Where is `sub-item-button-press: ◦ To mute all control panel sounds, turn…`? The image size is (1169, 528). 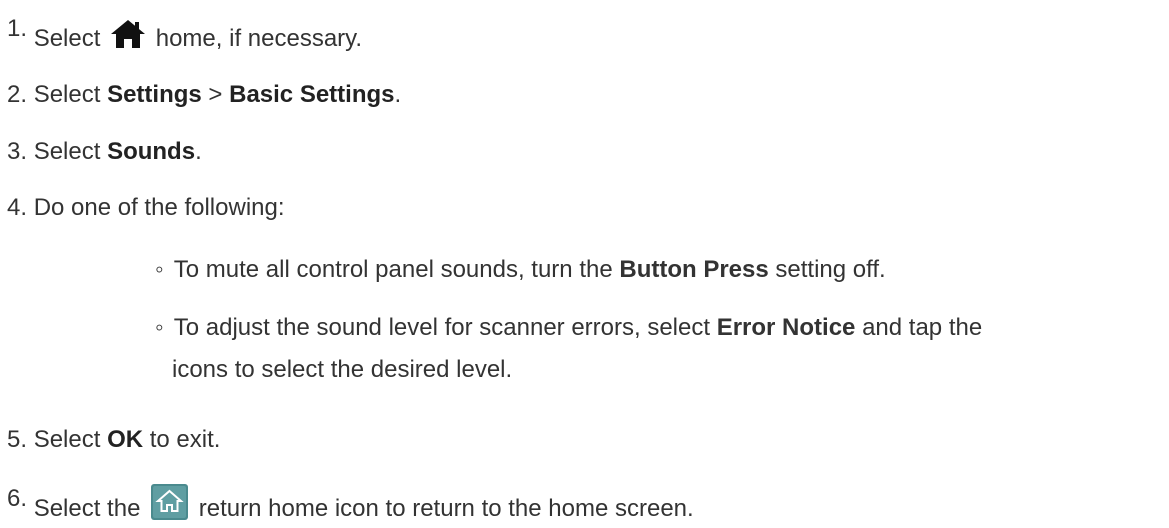
sub-item-button-press: ◦ To mute all control panel sounds, turn… is located at coordinates (520, 270).